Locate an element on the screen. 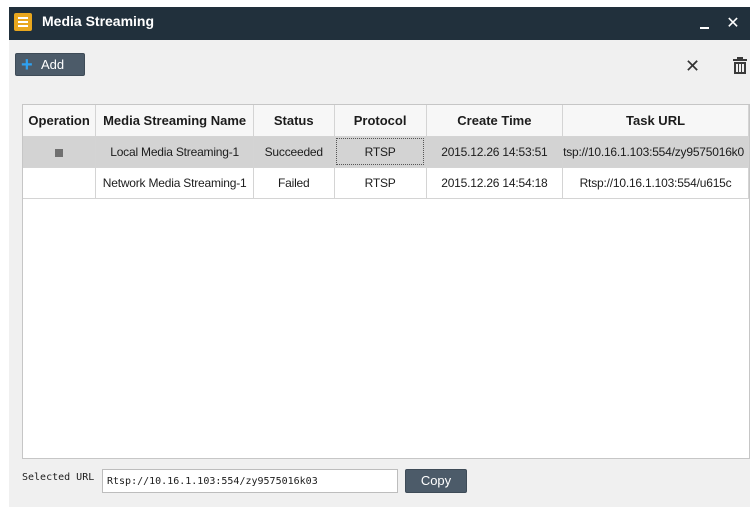 The image size is (750, 507). plus-icon: + is located at coordinates (27, 65).